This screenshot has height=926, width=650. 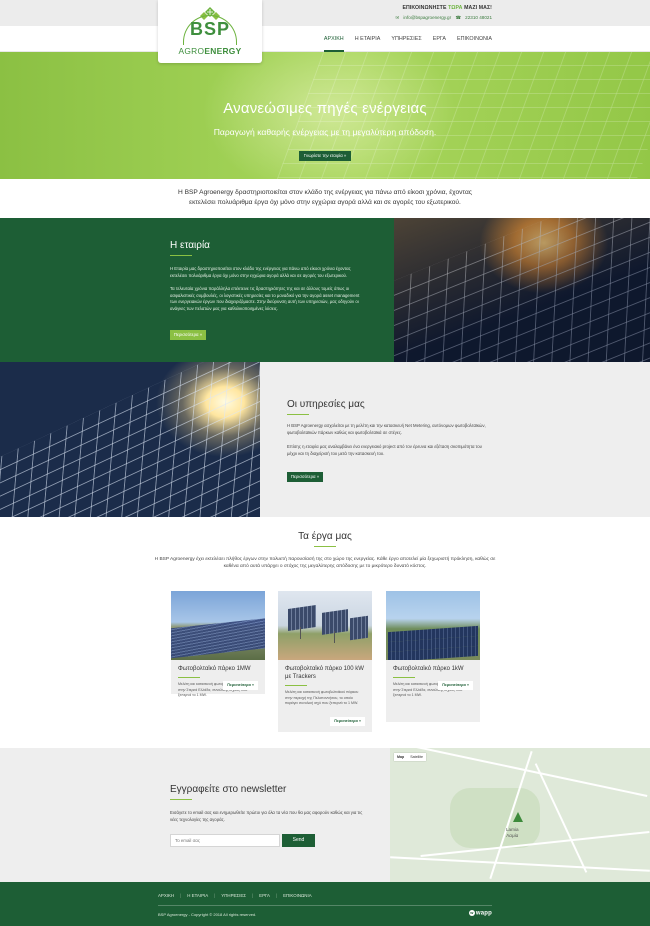 I want to click on call-highlight: ΤΩΡΑ, so click(x=455, y=8).